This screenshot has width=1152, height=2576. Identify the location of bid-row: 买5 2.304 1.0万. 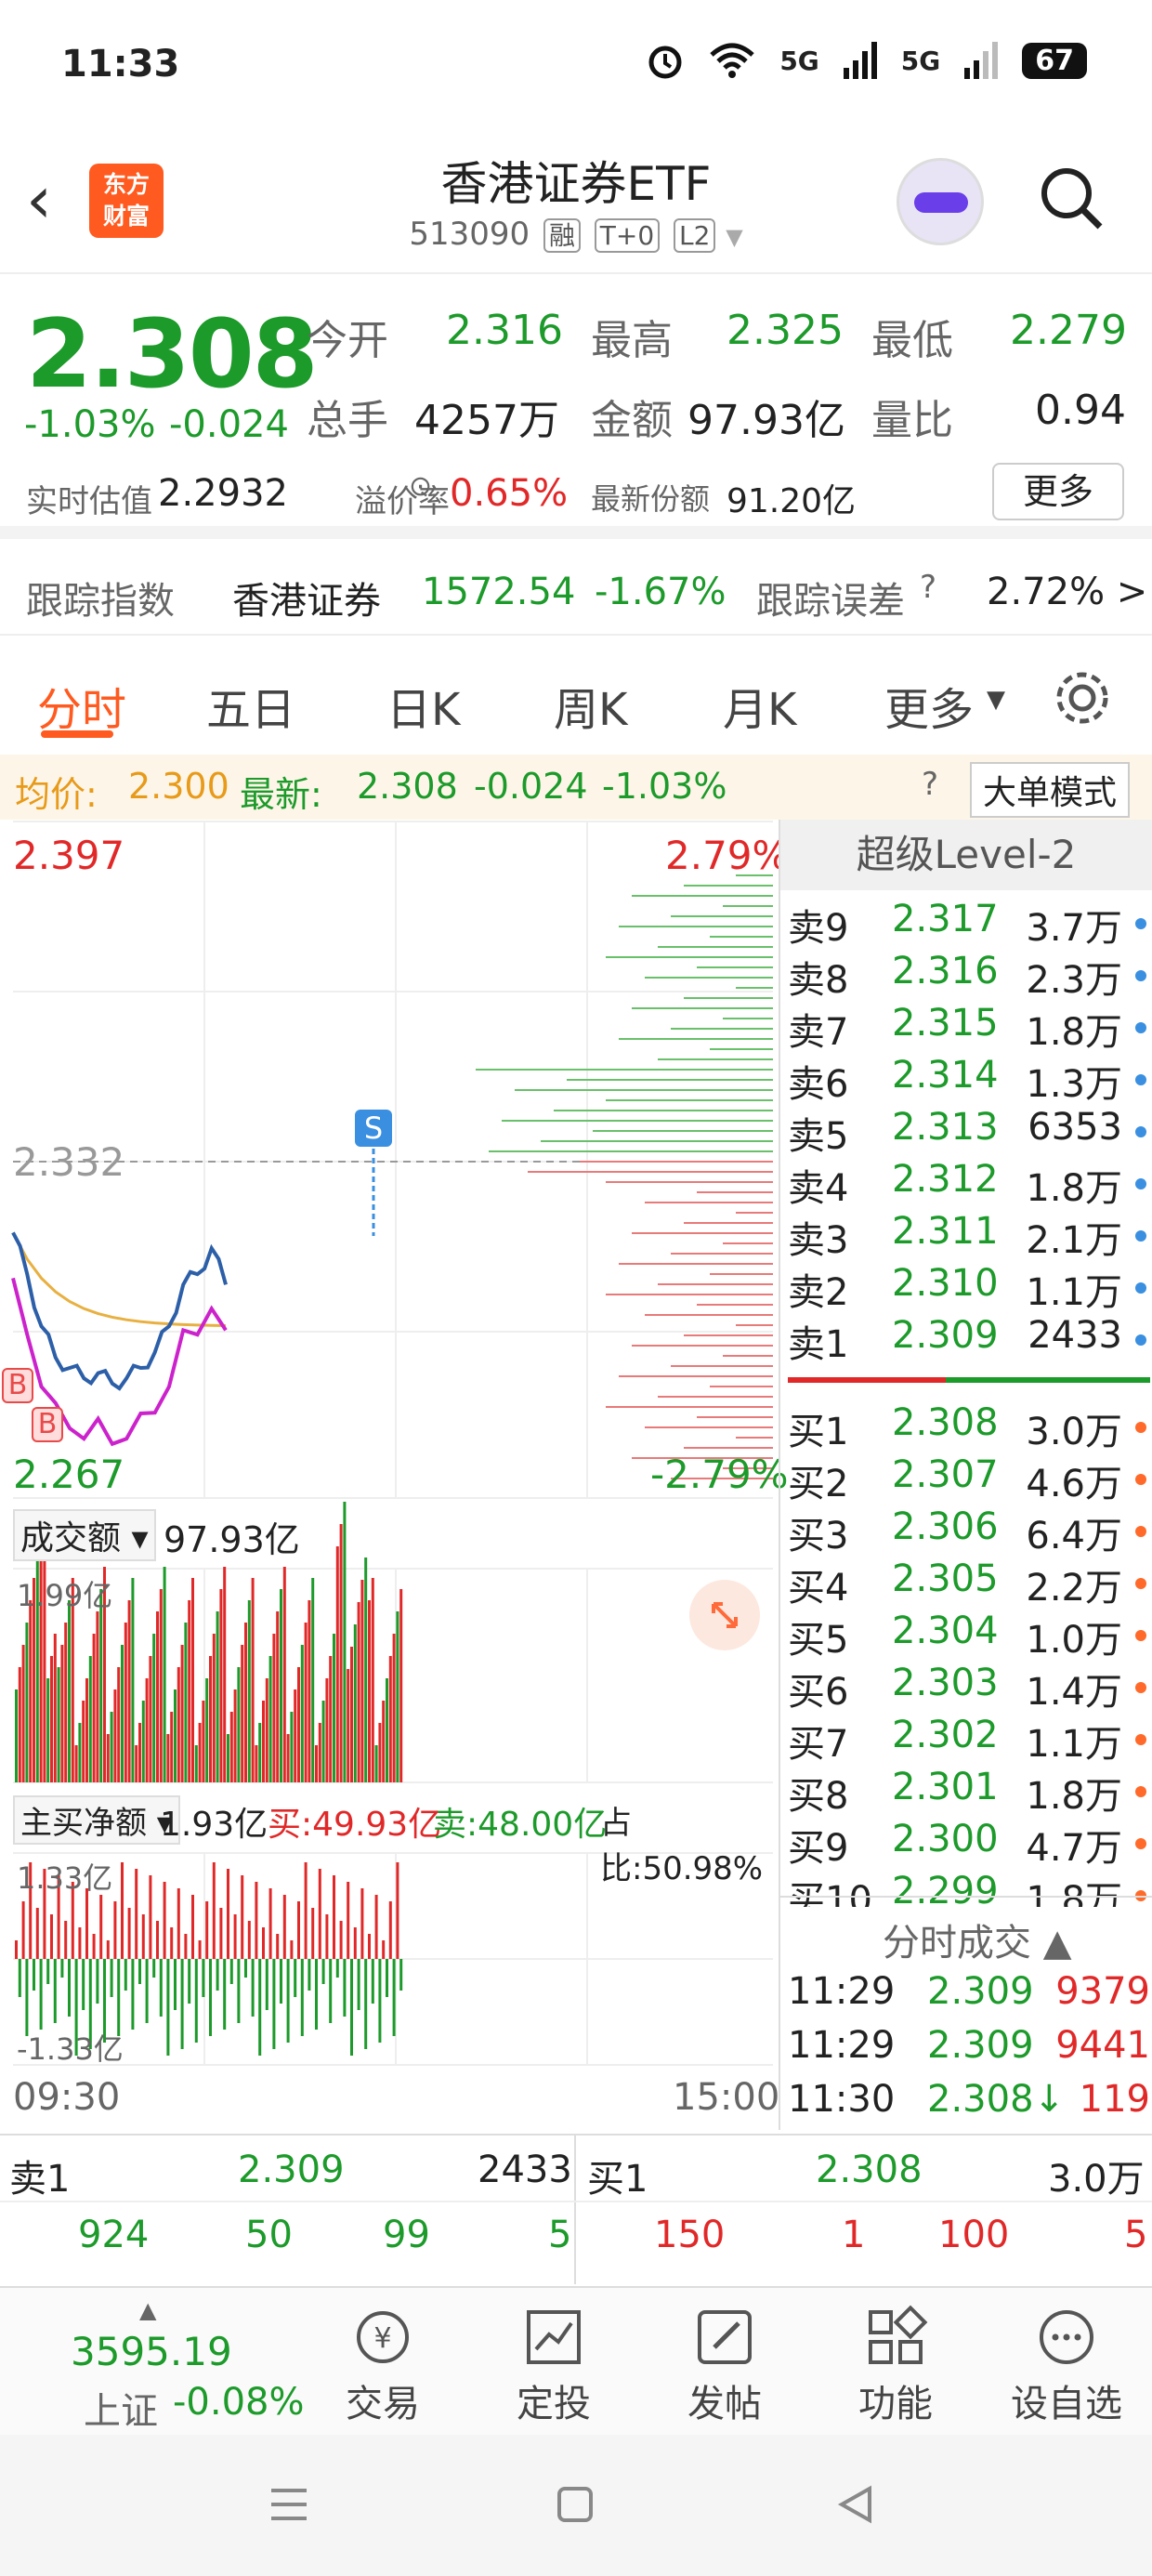
(969, 1636).